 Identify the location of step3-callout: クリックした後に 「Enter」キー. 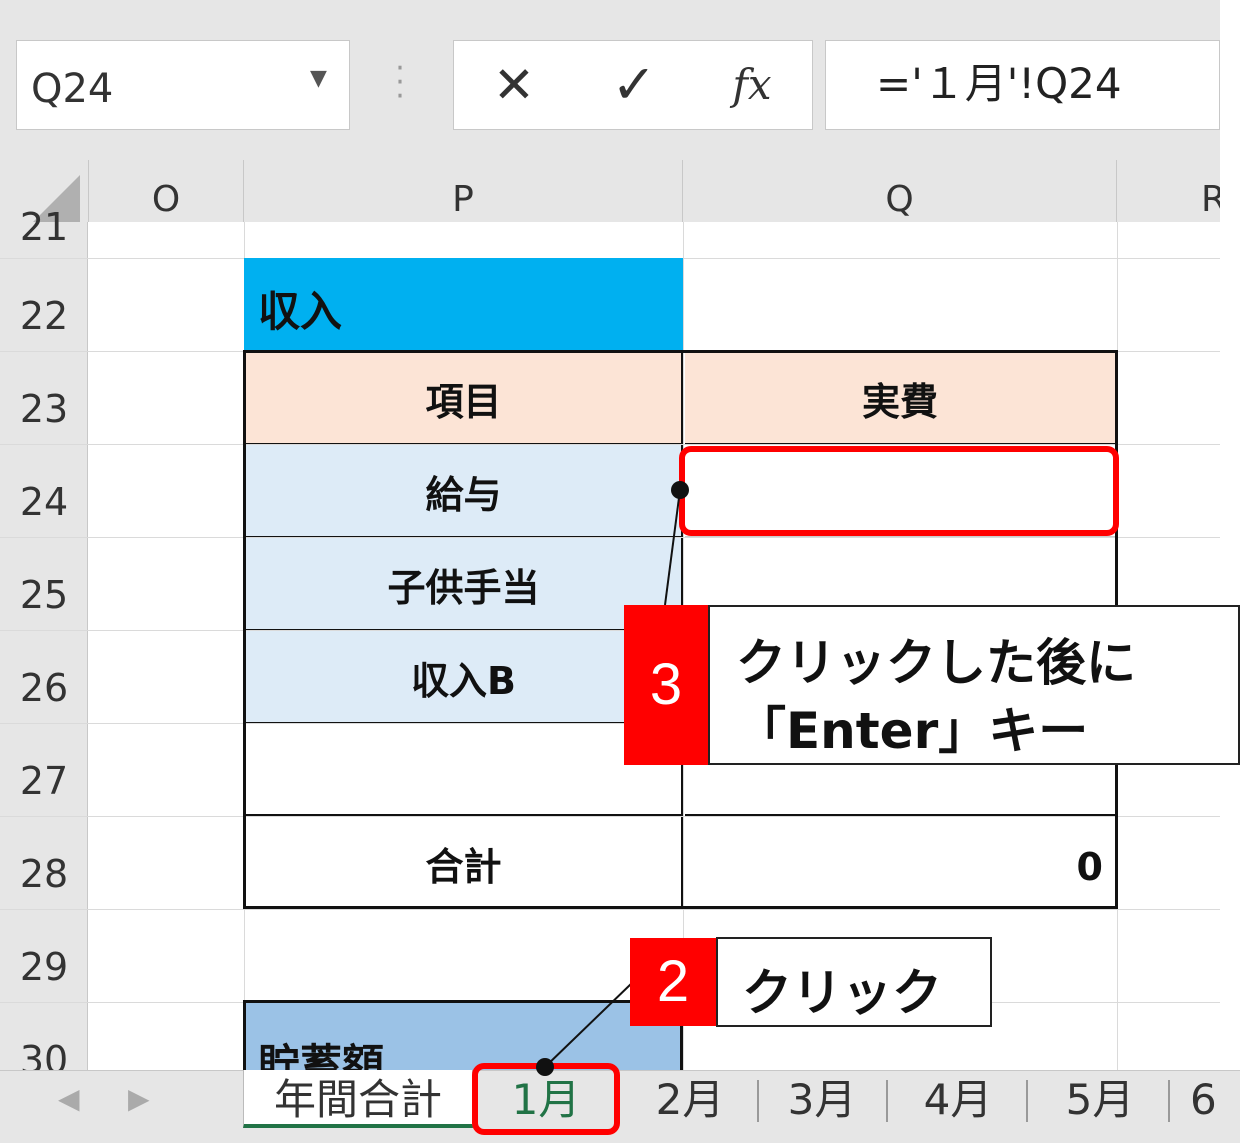
(974, 685).